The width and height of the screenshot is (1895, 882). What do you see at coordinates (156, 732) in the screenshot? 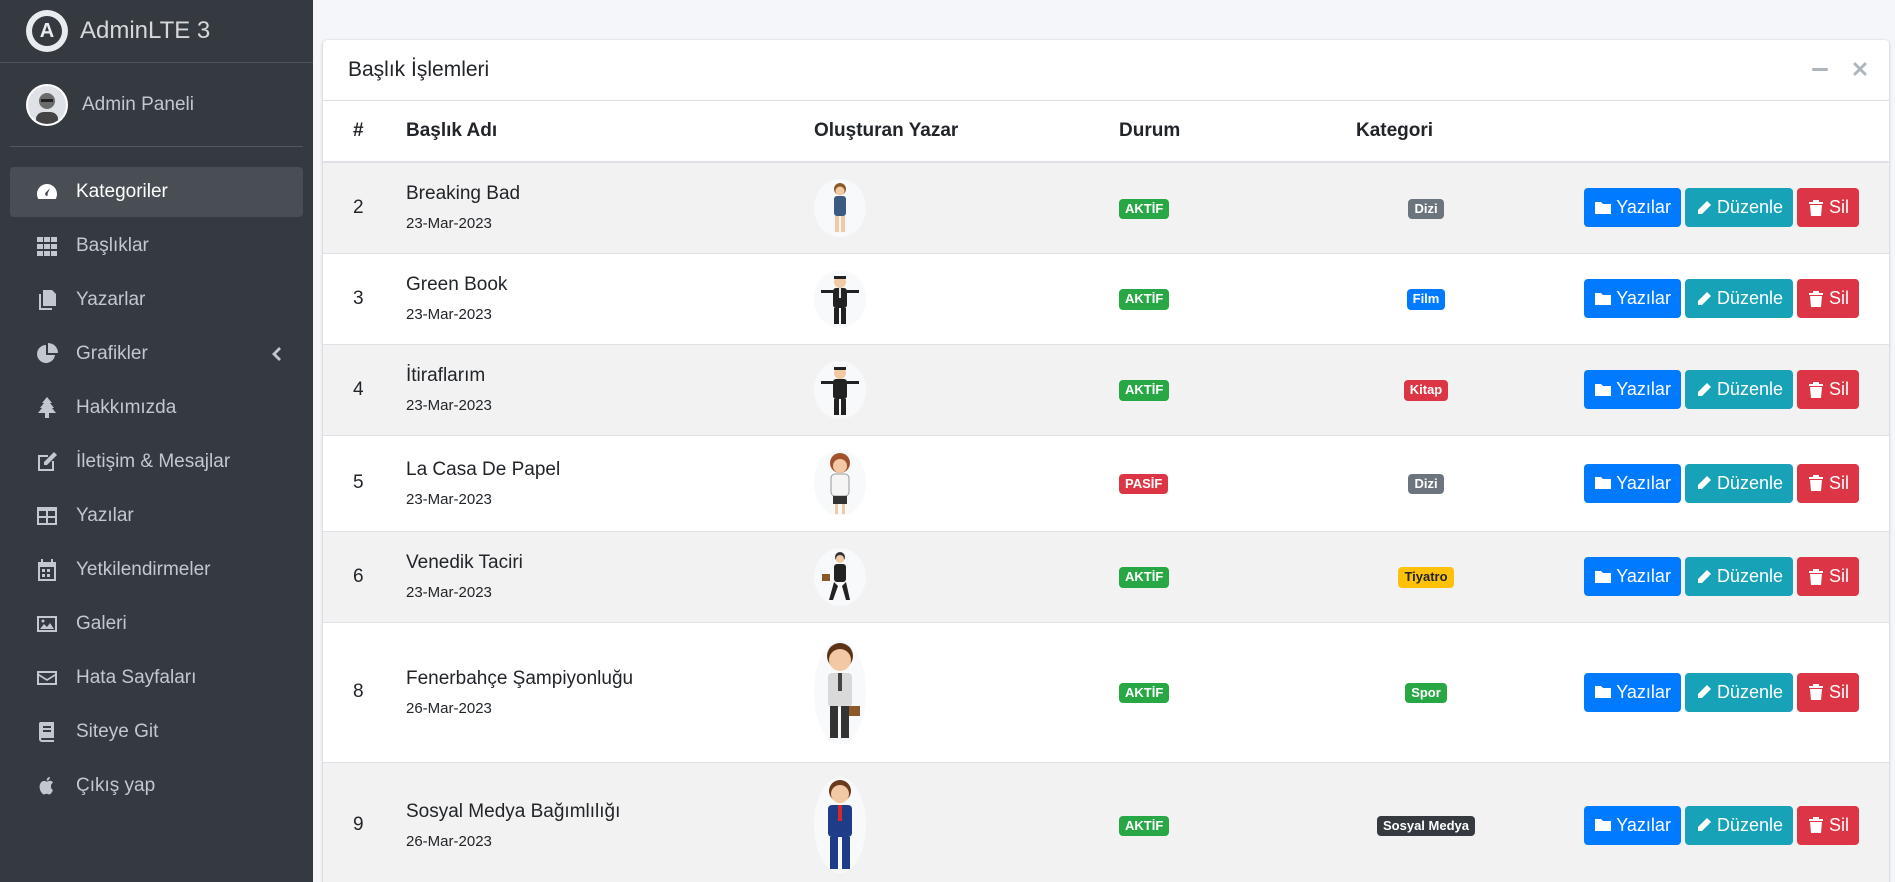
I see `sidebar-item-siteye-git: Siteye Git` at bounding box center [156, 732].